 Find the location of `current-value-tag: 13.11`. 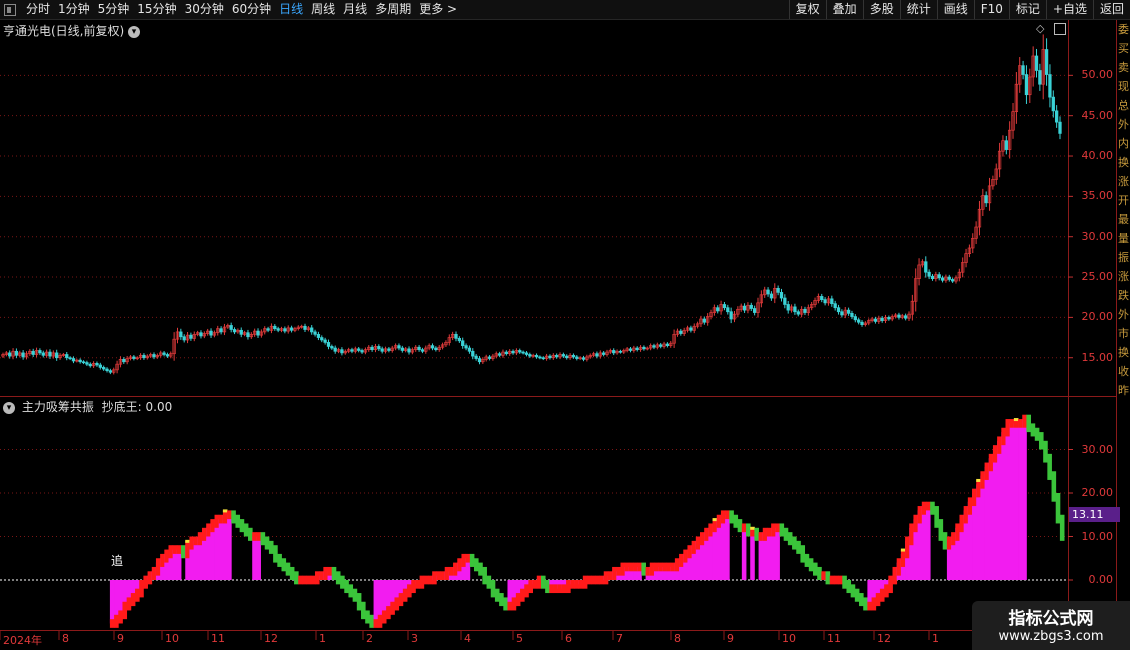

current-value-tag: 13.11 is located at coordinates (1094, 514).